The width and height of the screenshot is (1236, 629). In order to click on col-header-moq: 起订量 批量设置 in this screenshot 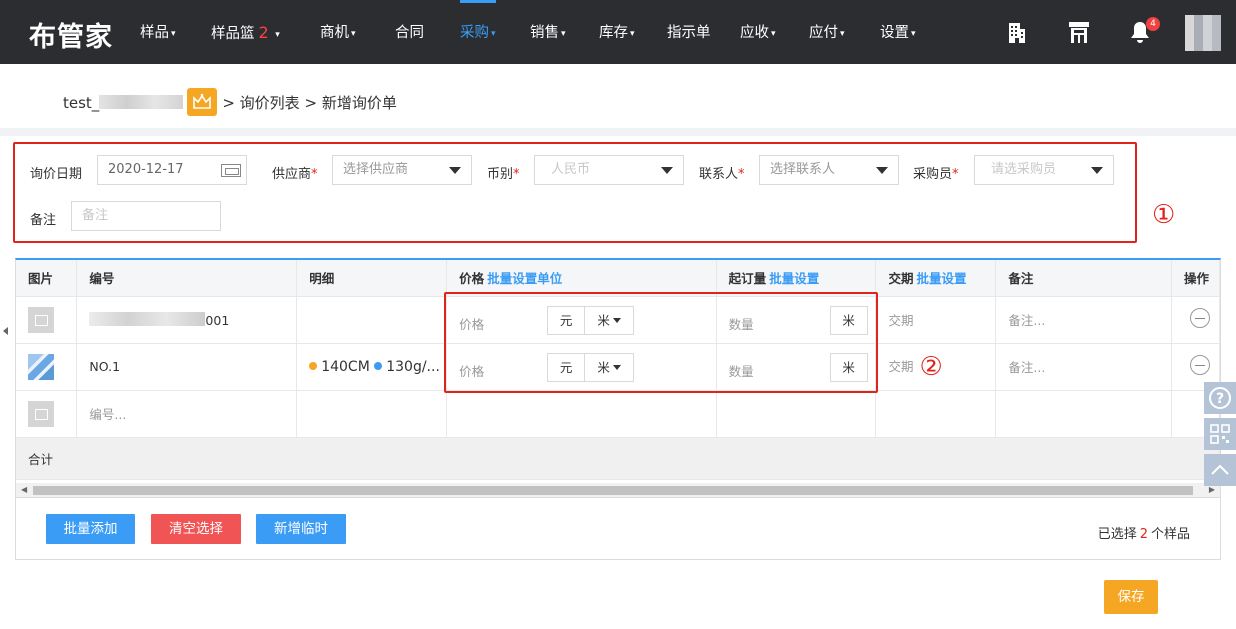, I will do `click(796, 278)`.